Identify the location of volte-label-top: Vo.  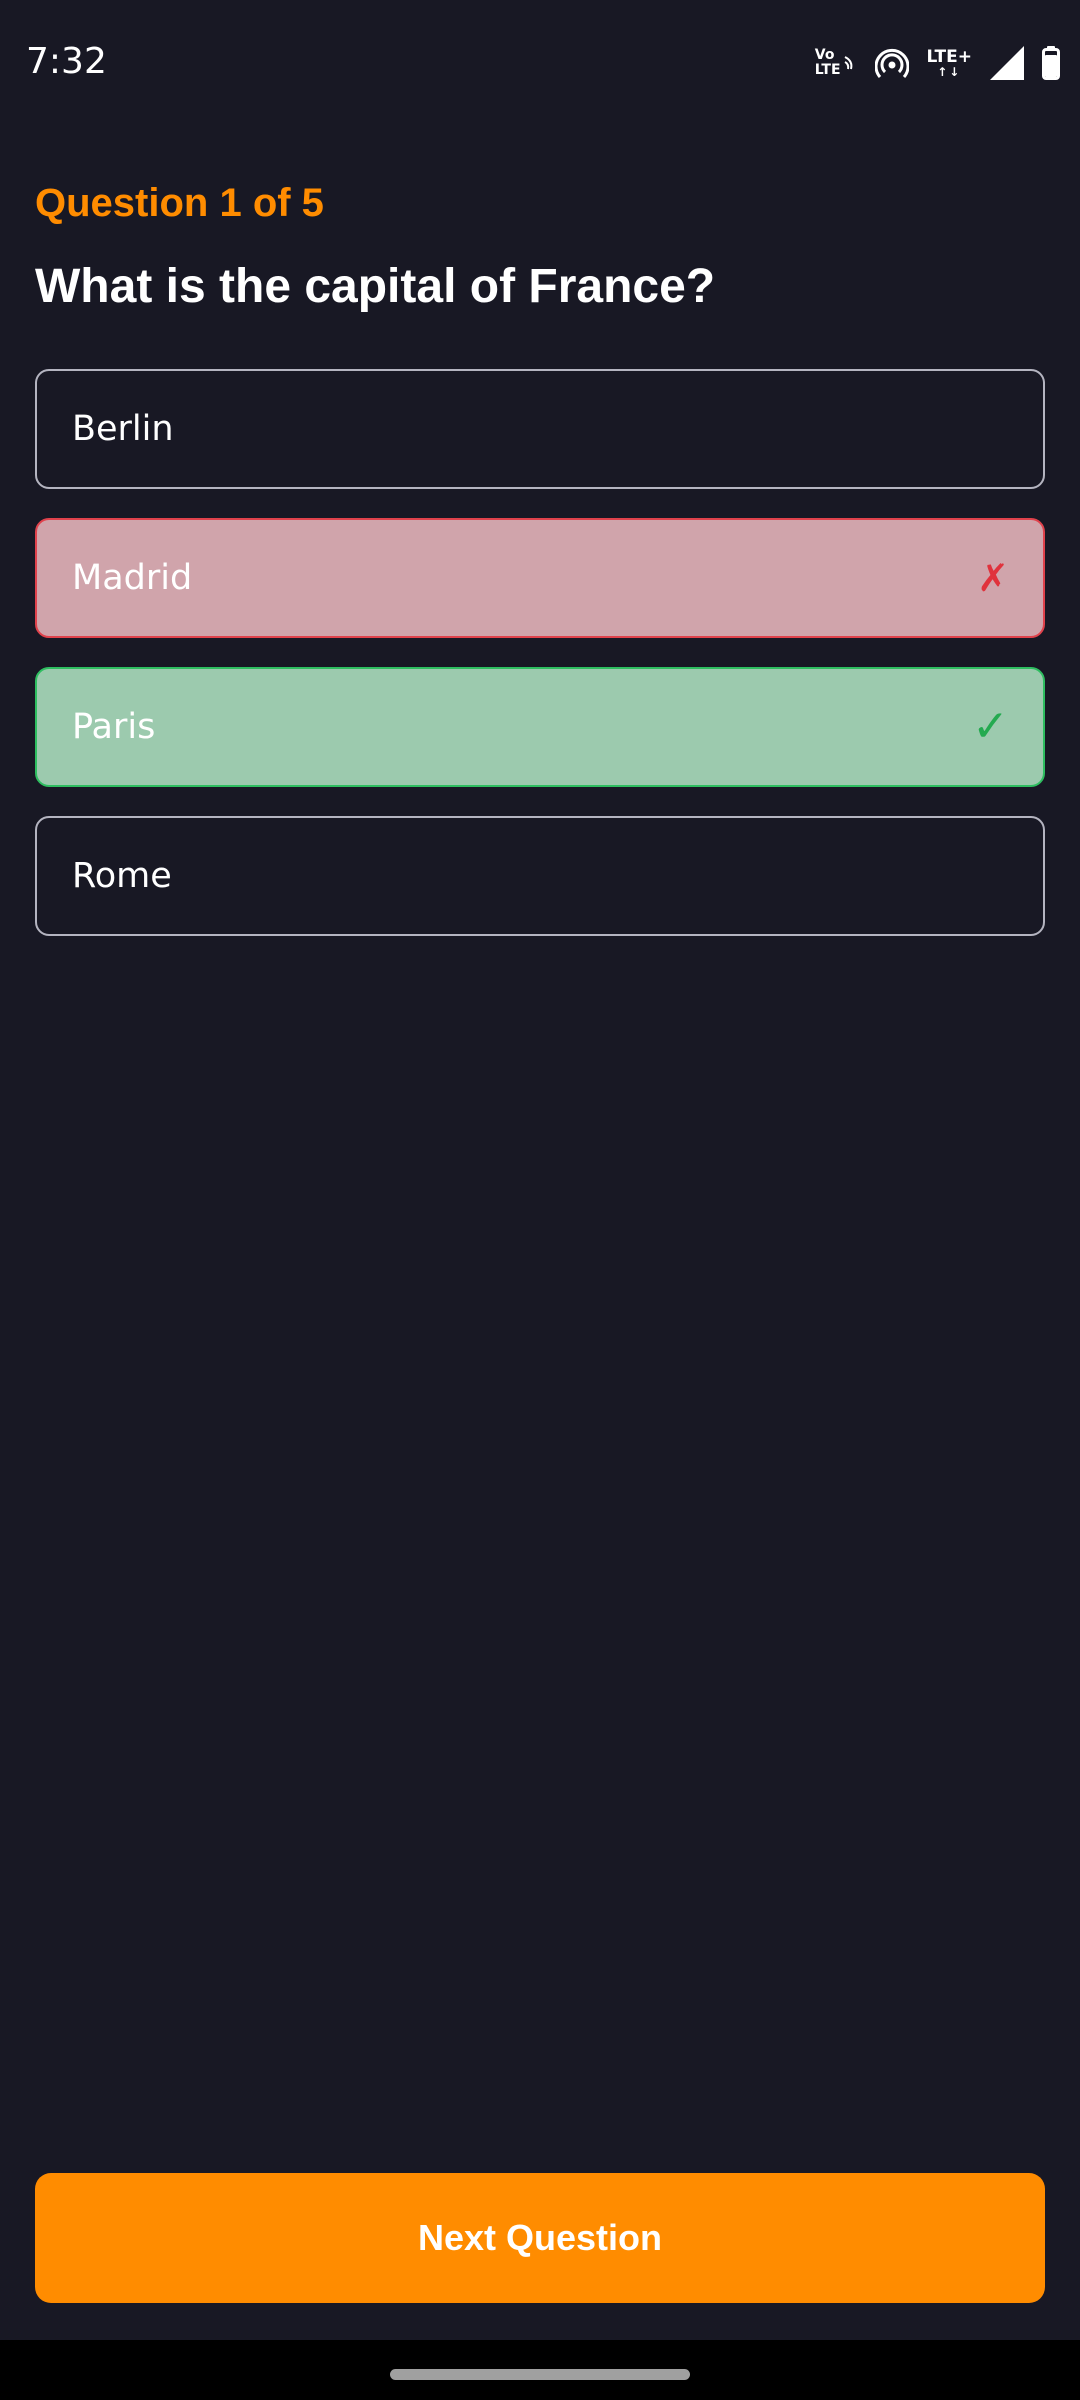
(824, 55).